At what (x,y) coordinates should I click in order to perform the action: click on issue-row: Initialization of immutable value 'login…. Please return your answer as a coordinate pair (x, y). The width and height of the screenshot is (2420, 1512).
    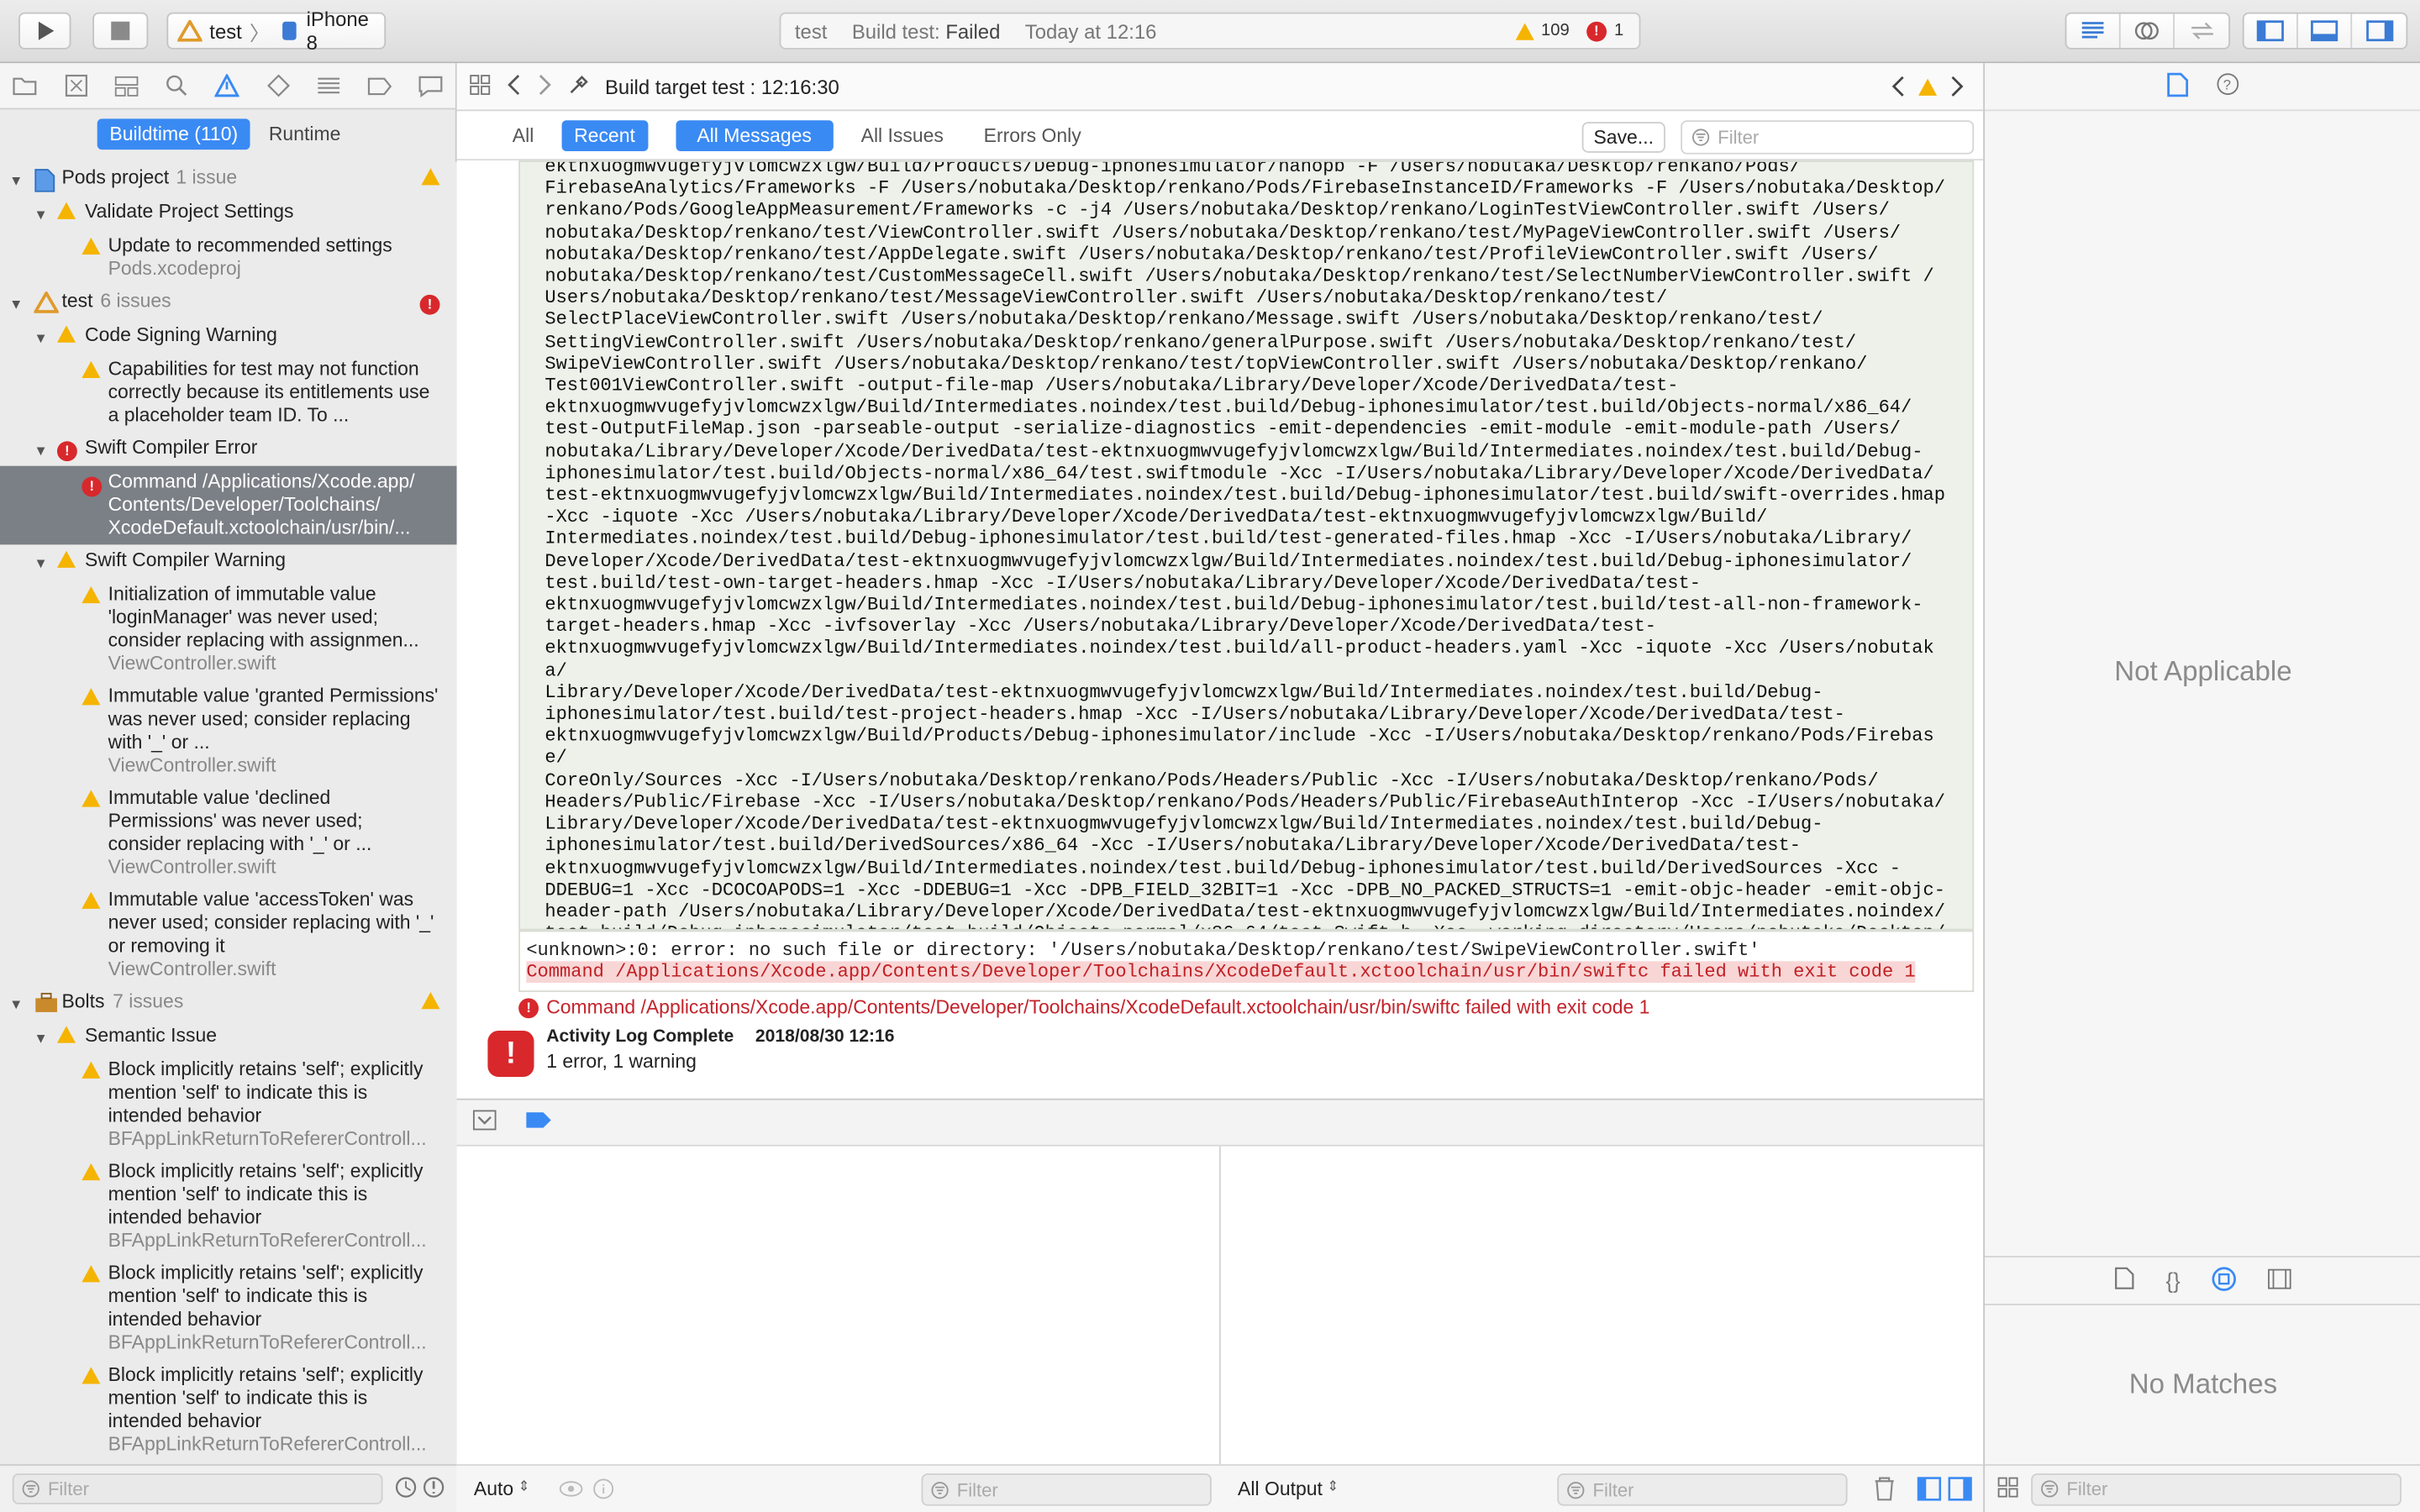
    Looking at the image, I should click on (228, 629).